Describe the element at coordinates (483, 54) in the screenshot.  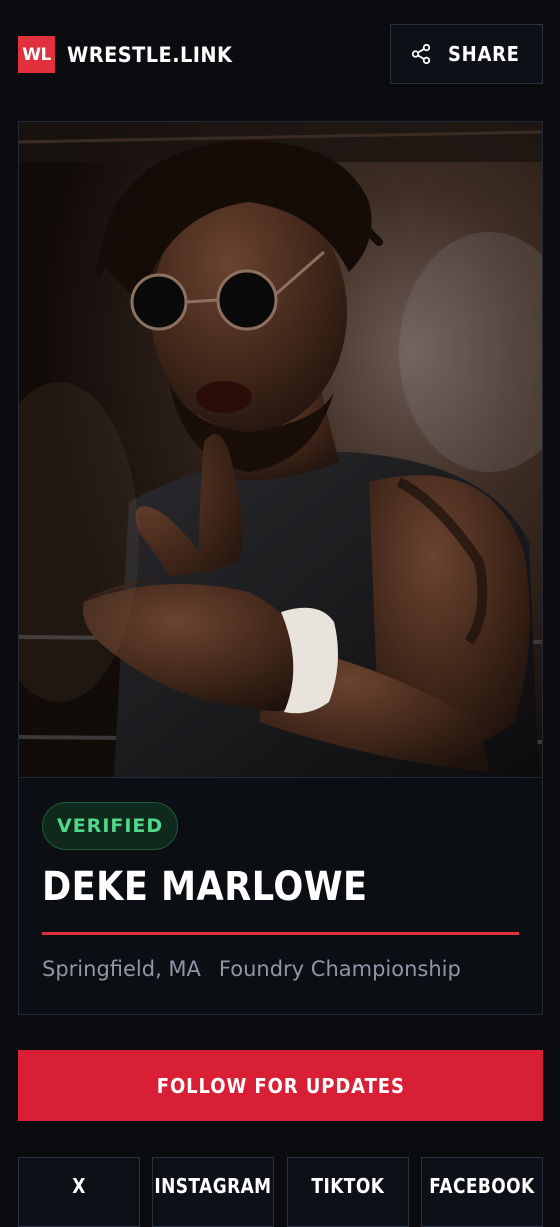
I see `share-label: SHARE` at that location.